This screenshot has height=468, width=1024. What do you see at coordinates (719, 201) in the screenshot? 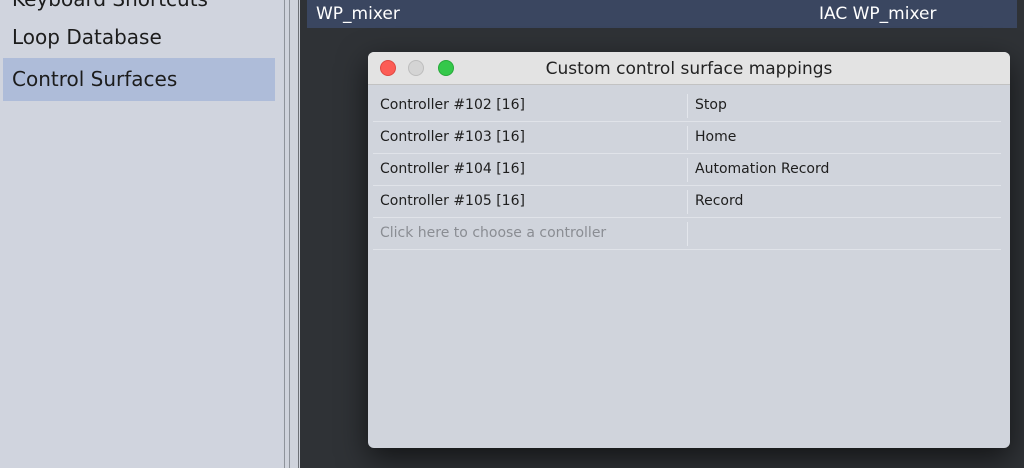
I see `action-cell: Record` at bounding box center [719, 201].